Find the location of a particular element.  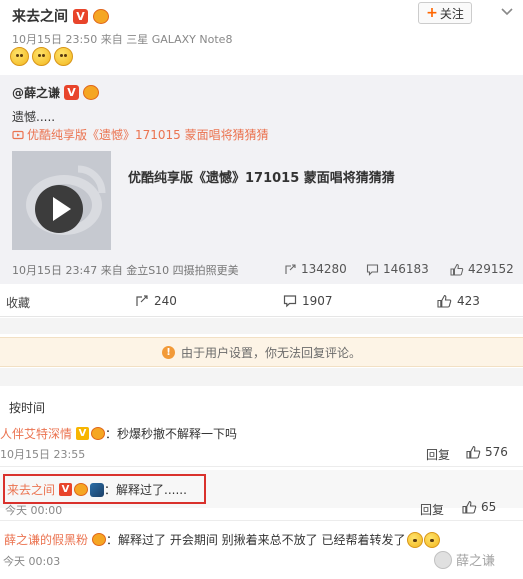

follow-button: + 关注 is located at coordinates (445, 13).